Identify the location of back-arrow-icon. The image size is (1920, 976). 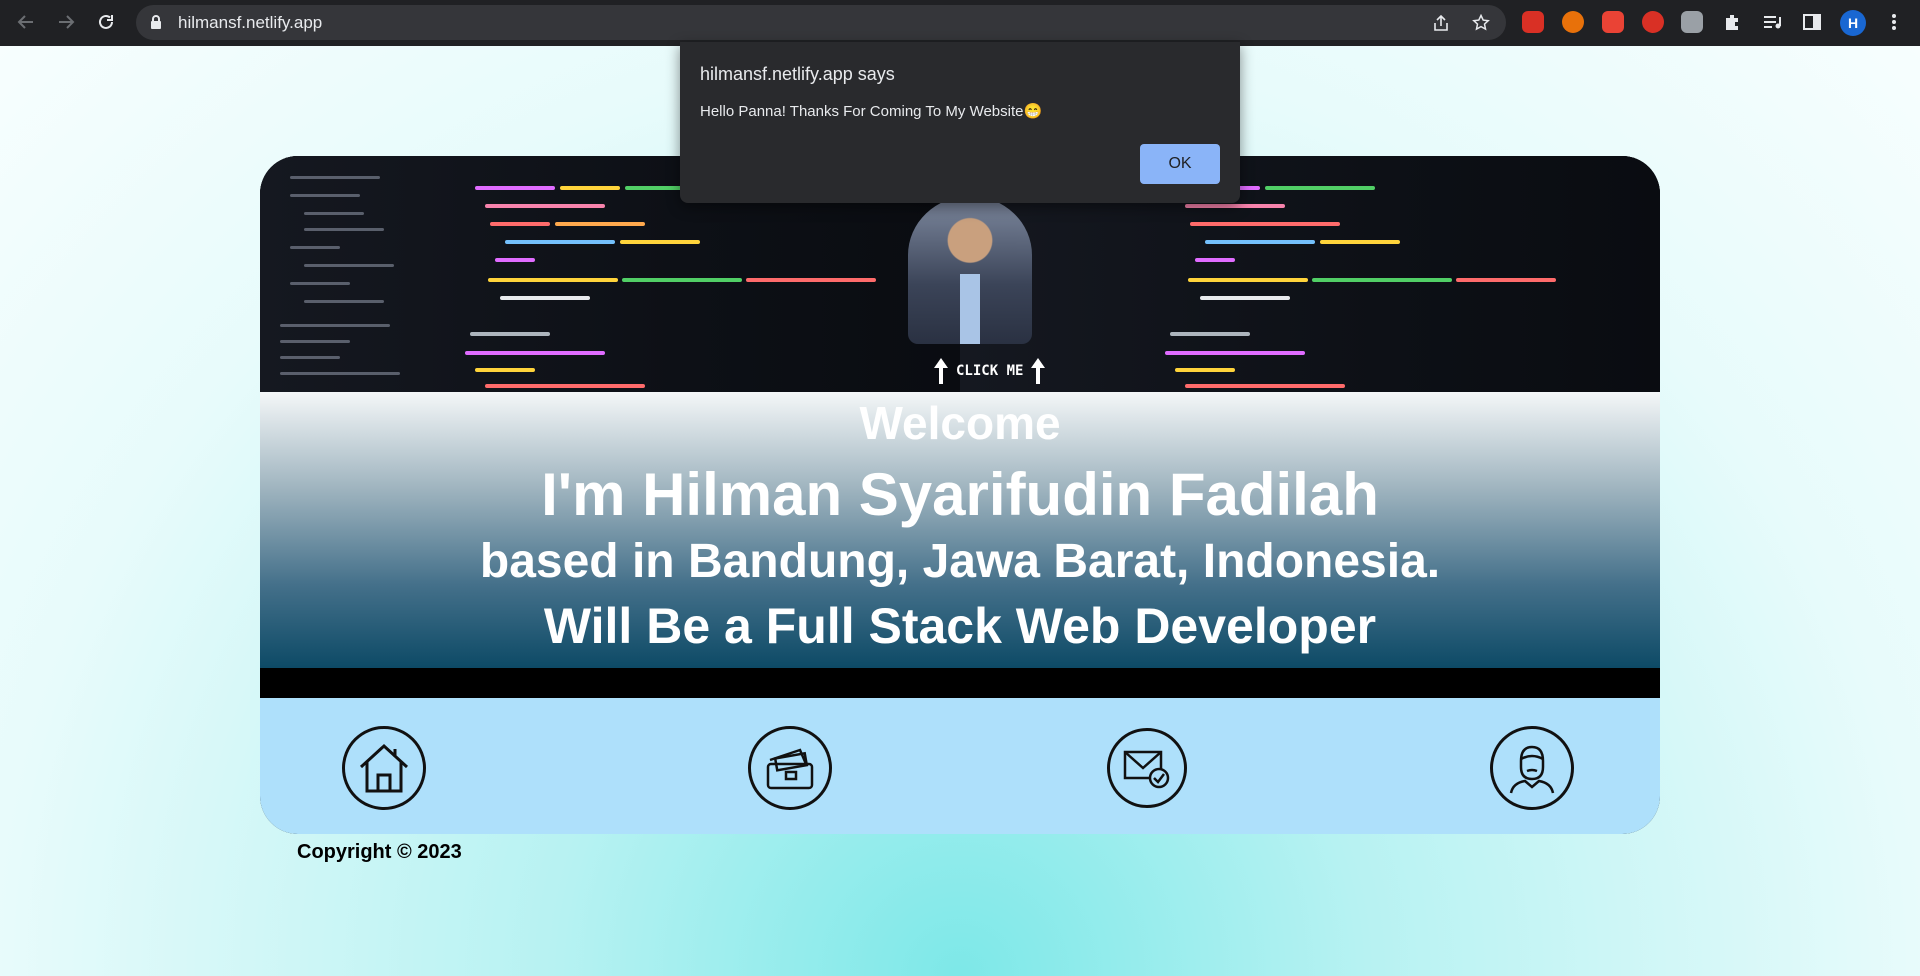
(25, 22).